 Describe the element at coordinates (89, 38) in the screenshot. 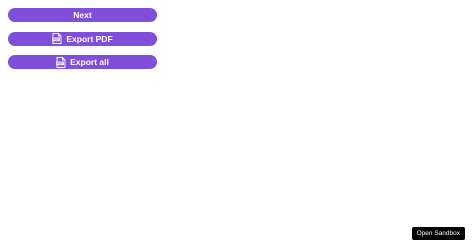

I see `export-pdf-button-label: Export PDF` at that location.